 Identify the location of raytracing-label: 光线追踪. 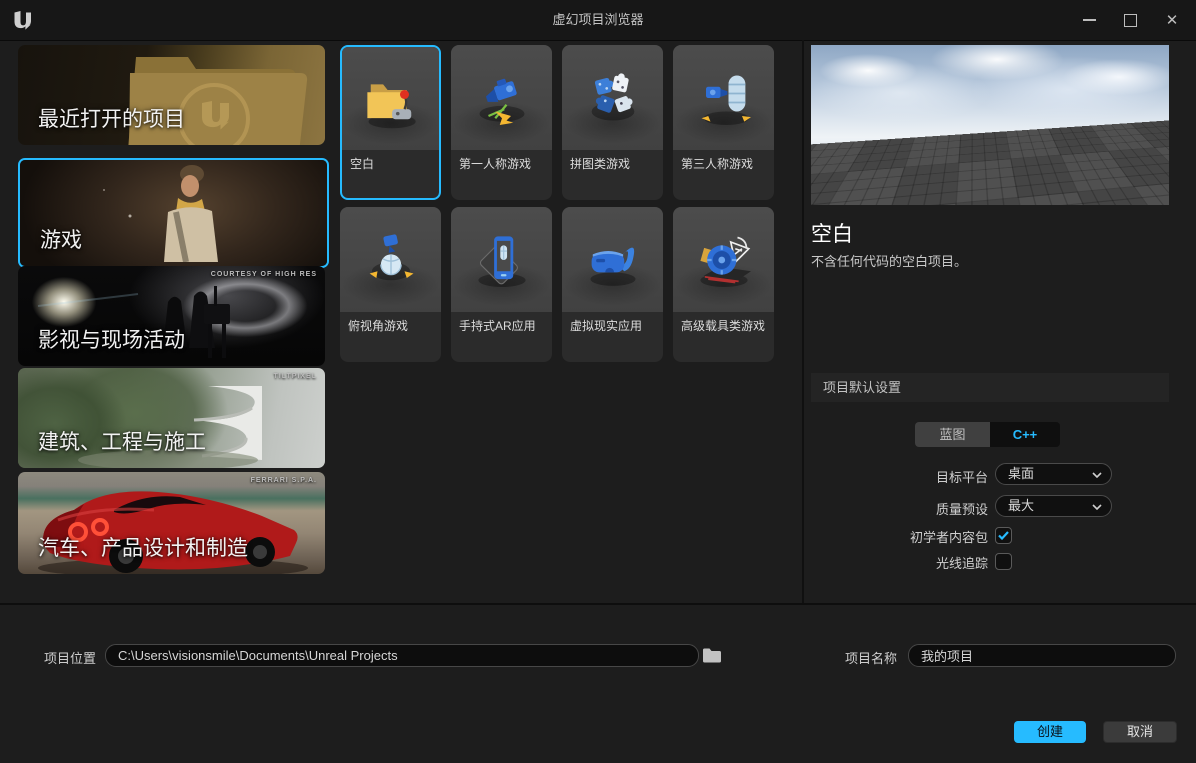
(961, 563).